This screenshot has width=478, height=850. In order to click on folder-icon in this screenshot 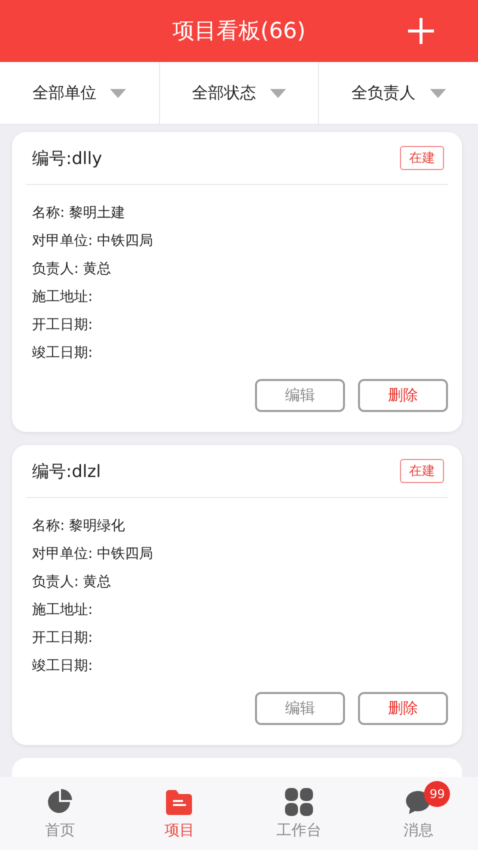, I will do `click(179, 802)`.